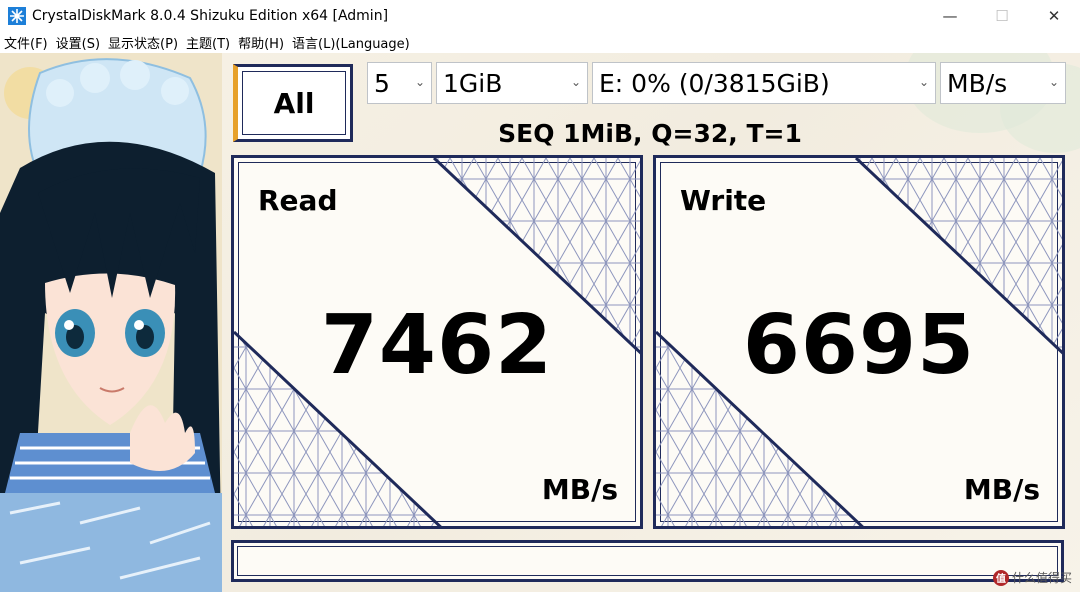 The width and height of the screenshot is (1080, 592). What do you see at coordinates (298, 200) in the screenshot?
I see `read-label: Read` at bounding box center [298, 200].